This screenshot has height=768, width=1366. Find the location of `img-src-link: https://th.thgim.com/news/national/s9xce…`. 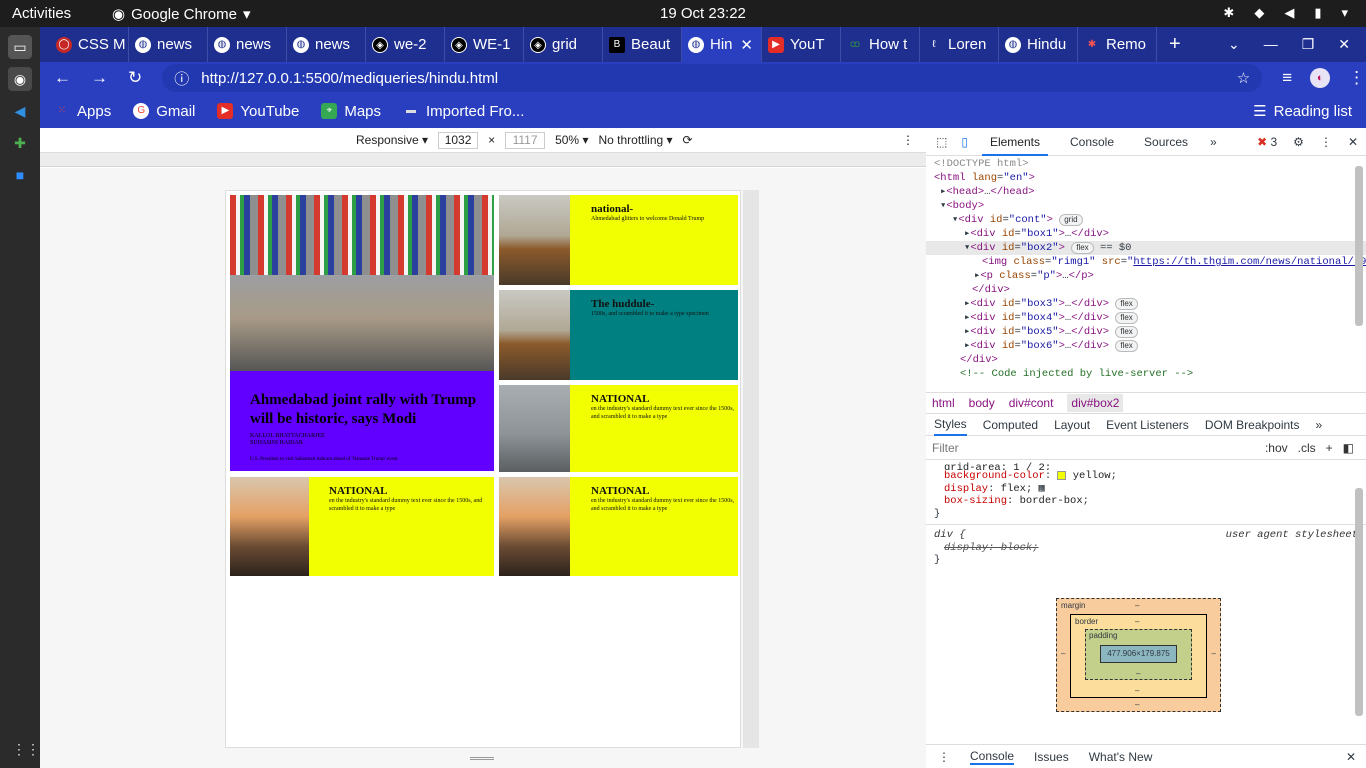

img-src-link: https://th.thgim.com/news/national/s9xce… is located at coordinates (1249, 262).